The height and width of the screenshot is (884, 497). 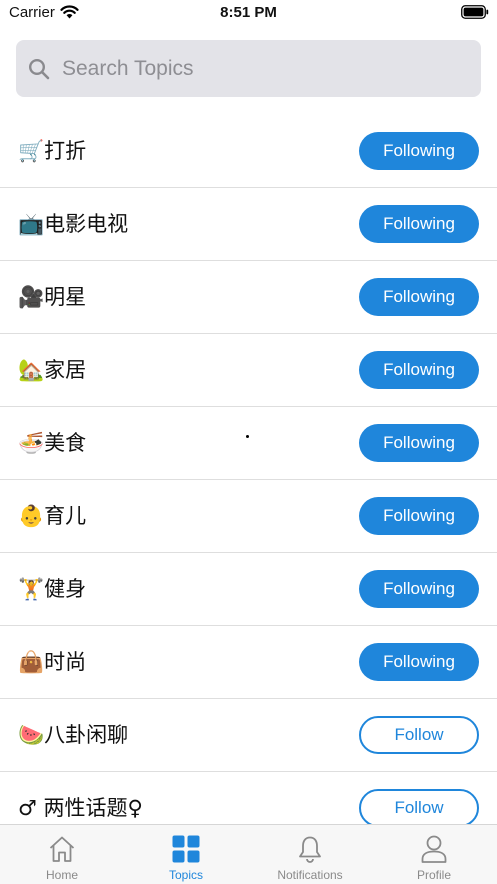 What do you see at coordinates (475, 12) in the screenshot?
I see `battery-icon` at bounding box center [475, 12].